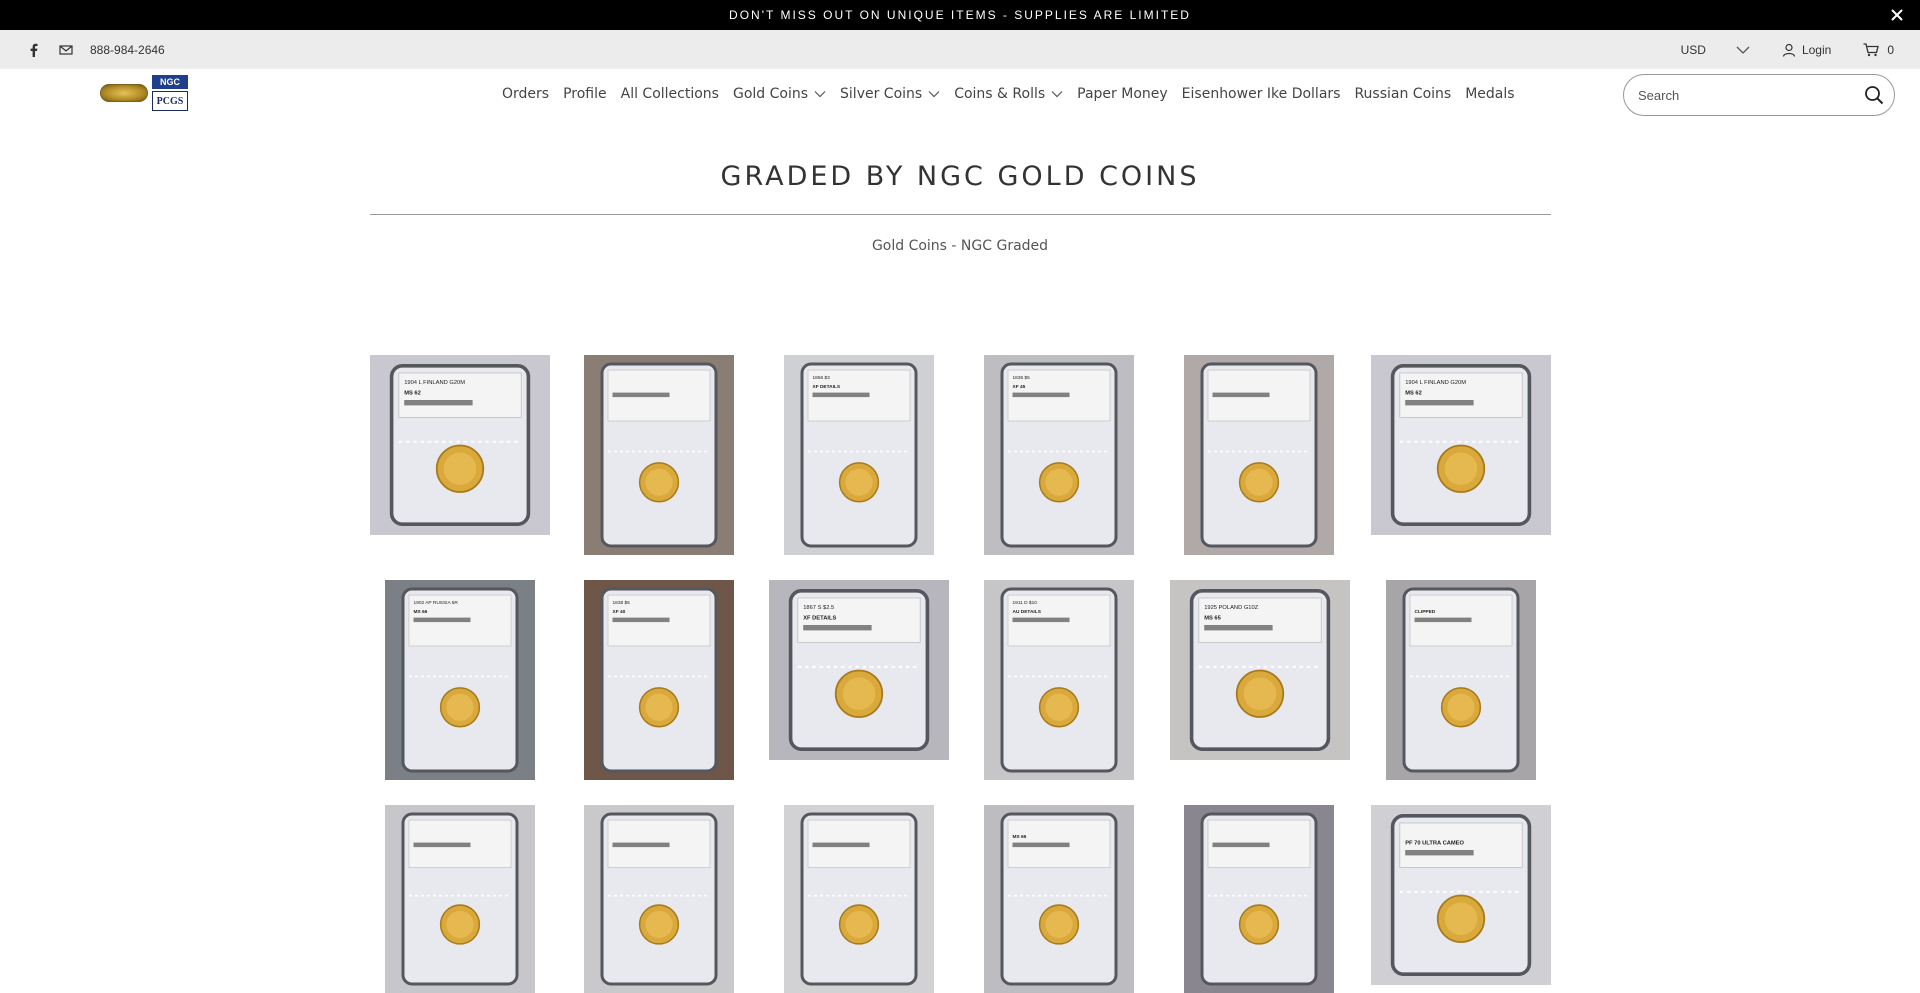  What do you see at coordinates (1122, 94) in the screenshot?
I see `nav-item-paper-money: Paper Money` at bounding box center [1122, 94].